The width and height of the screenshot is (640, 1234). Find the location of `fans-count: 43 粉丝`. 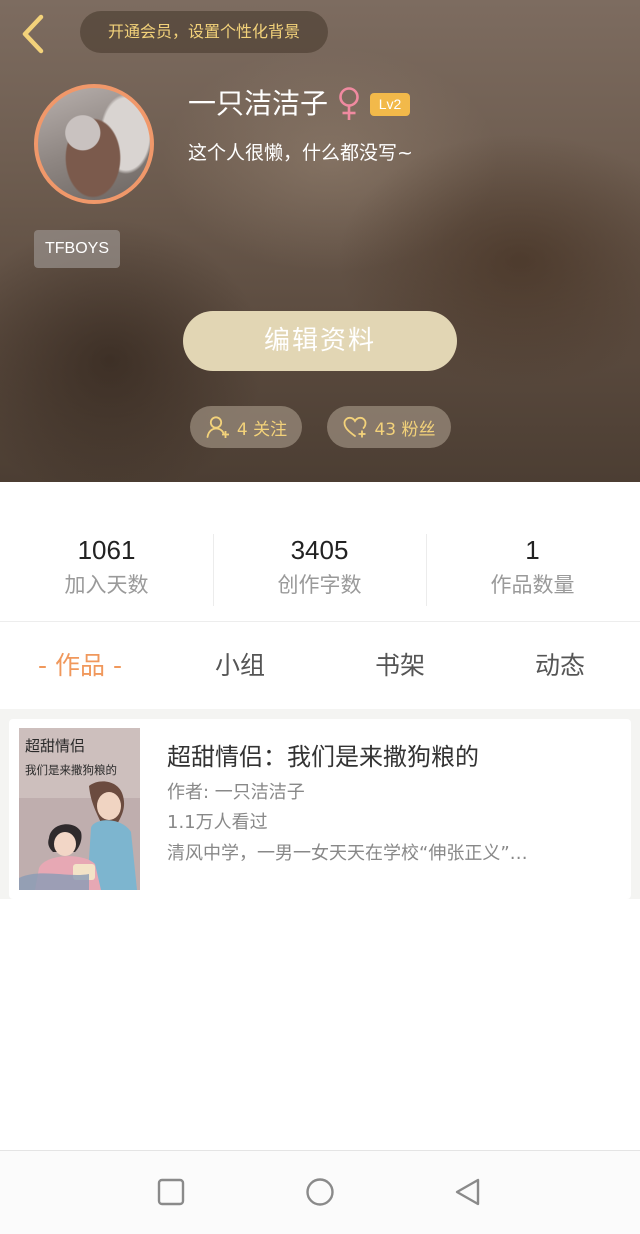

fans-count: 43 粉丝 is located at coordinates (405, 429).